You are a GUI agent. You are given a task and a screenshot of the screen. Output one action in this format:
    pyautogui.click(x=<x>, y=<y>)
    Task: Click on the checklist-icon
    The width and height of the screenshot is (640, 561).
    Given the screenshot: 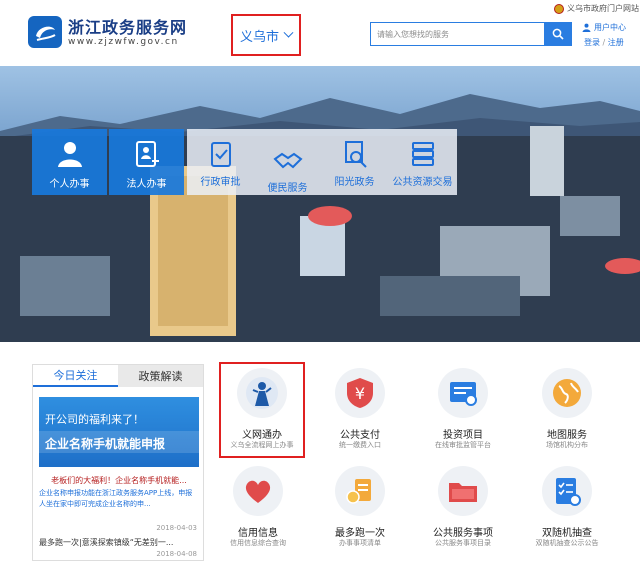 What is the action you would take?
    pyautogui.click(x=568, y=492)
    